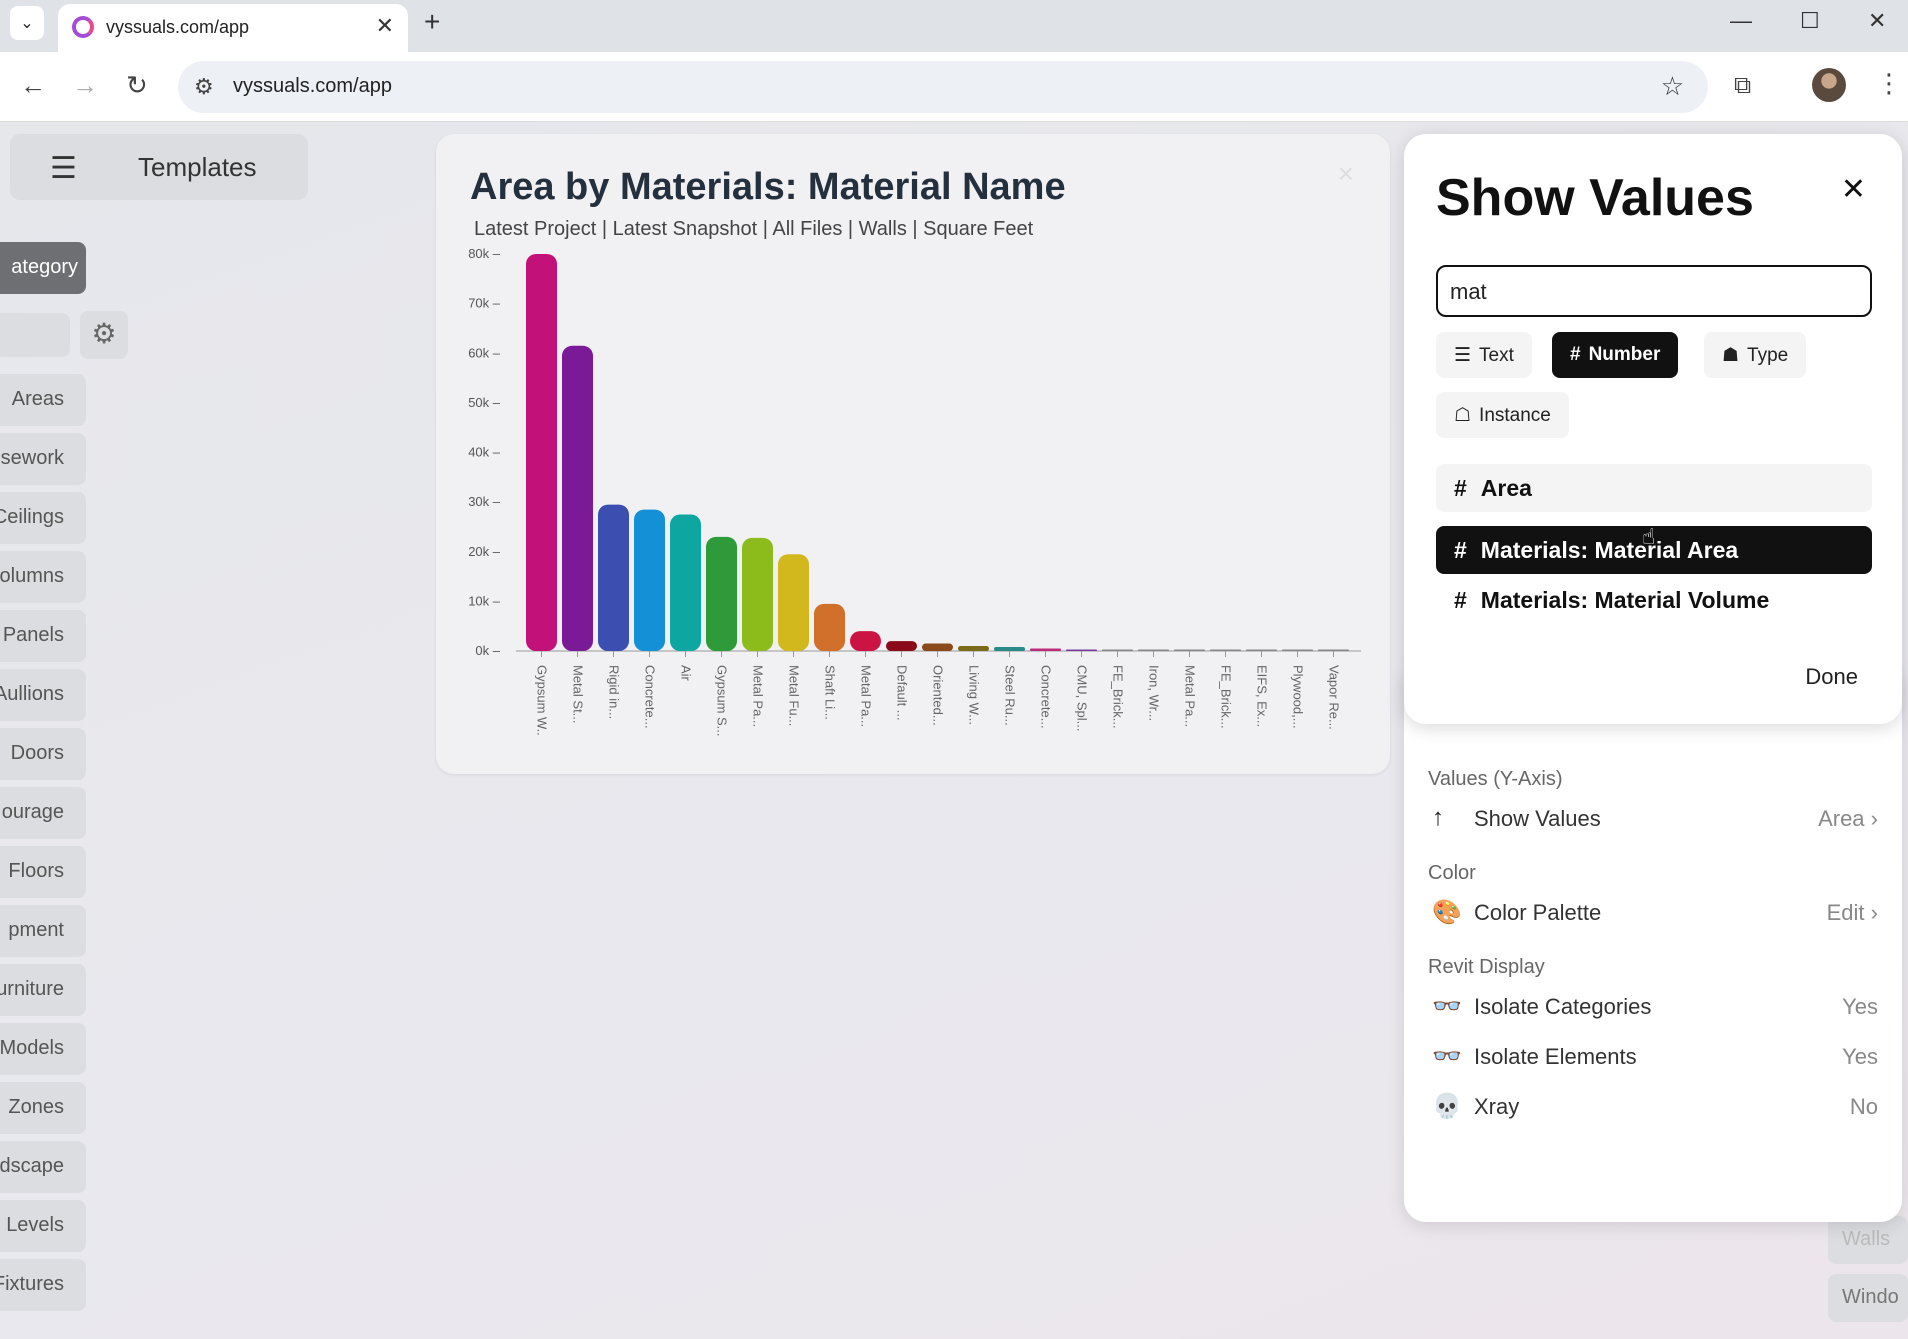  What do you see at coordinates (1741, 21) in the screenshot?
I see `minimize-icon: —` at bounding box center [1741, 21].